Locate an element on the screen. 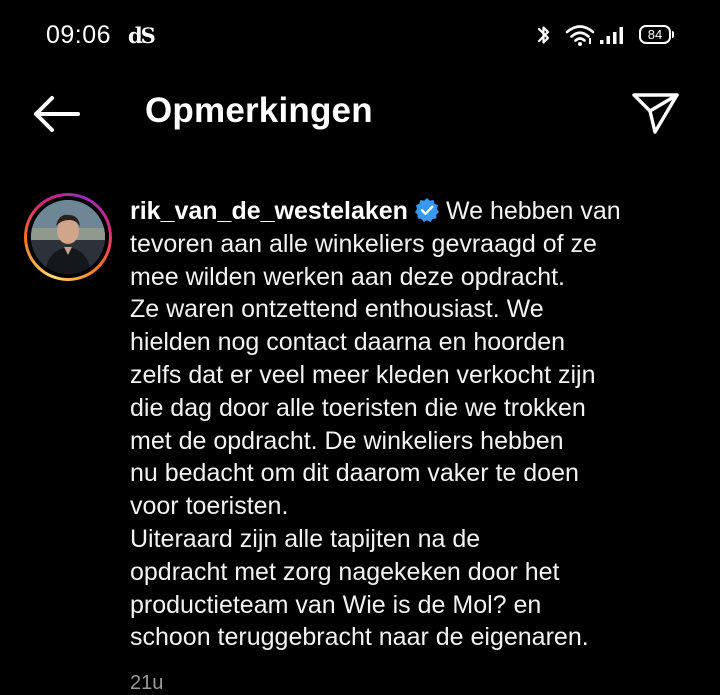  comment-first-line: rik_van_de_westelaken We hebben van is located at coordinates (415, 211).